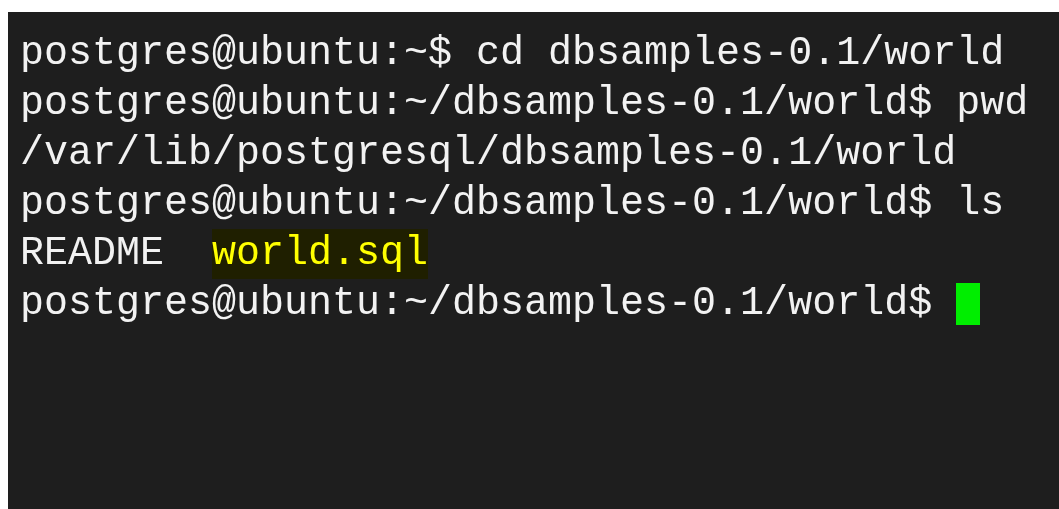 The image size is (1059, 509). What do you see at coordinates (512, 204) in the screenshot?
I see `terminal-line: postgres@ubuntu:~/dbsamples-0.1/world$ ls` at bounding box center [512, 204].